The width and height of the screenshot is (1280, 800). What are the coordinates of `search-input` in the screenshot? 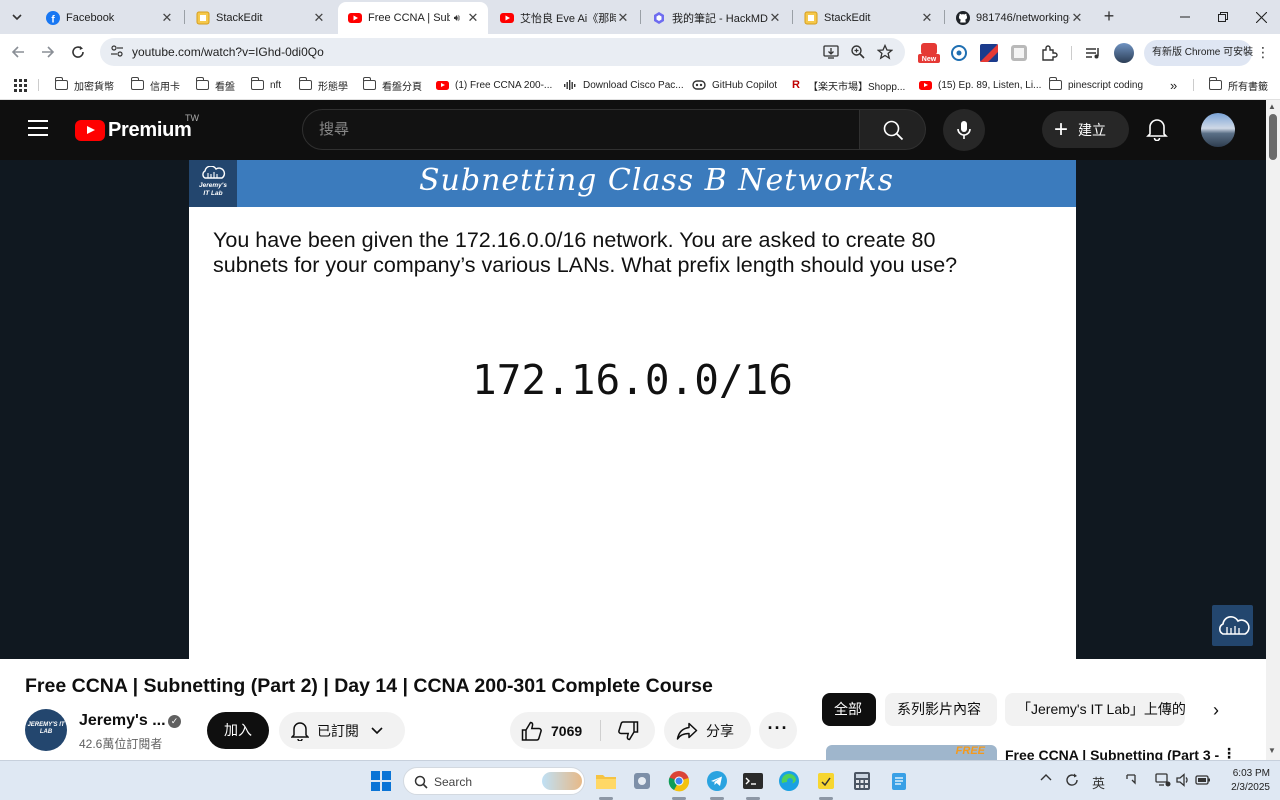 It's located at (569, 129).